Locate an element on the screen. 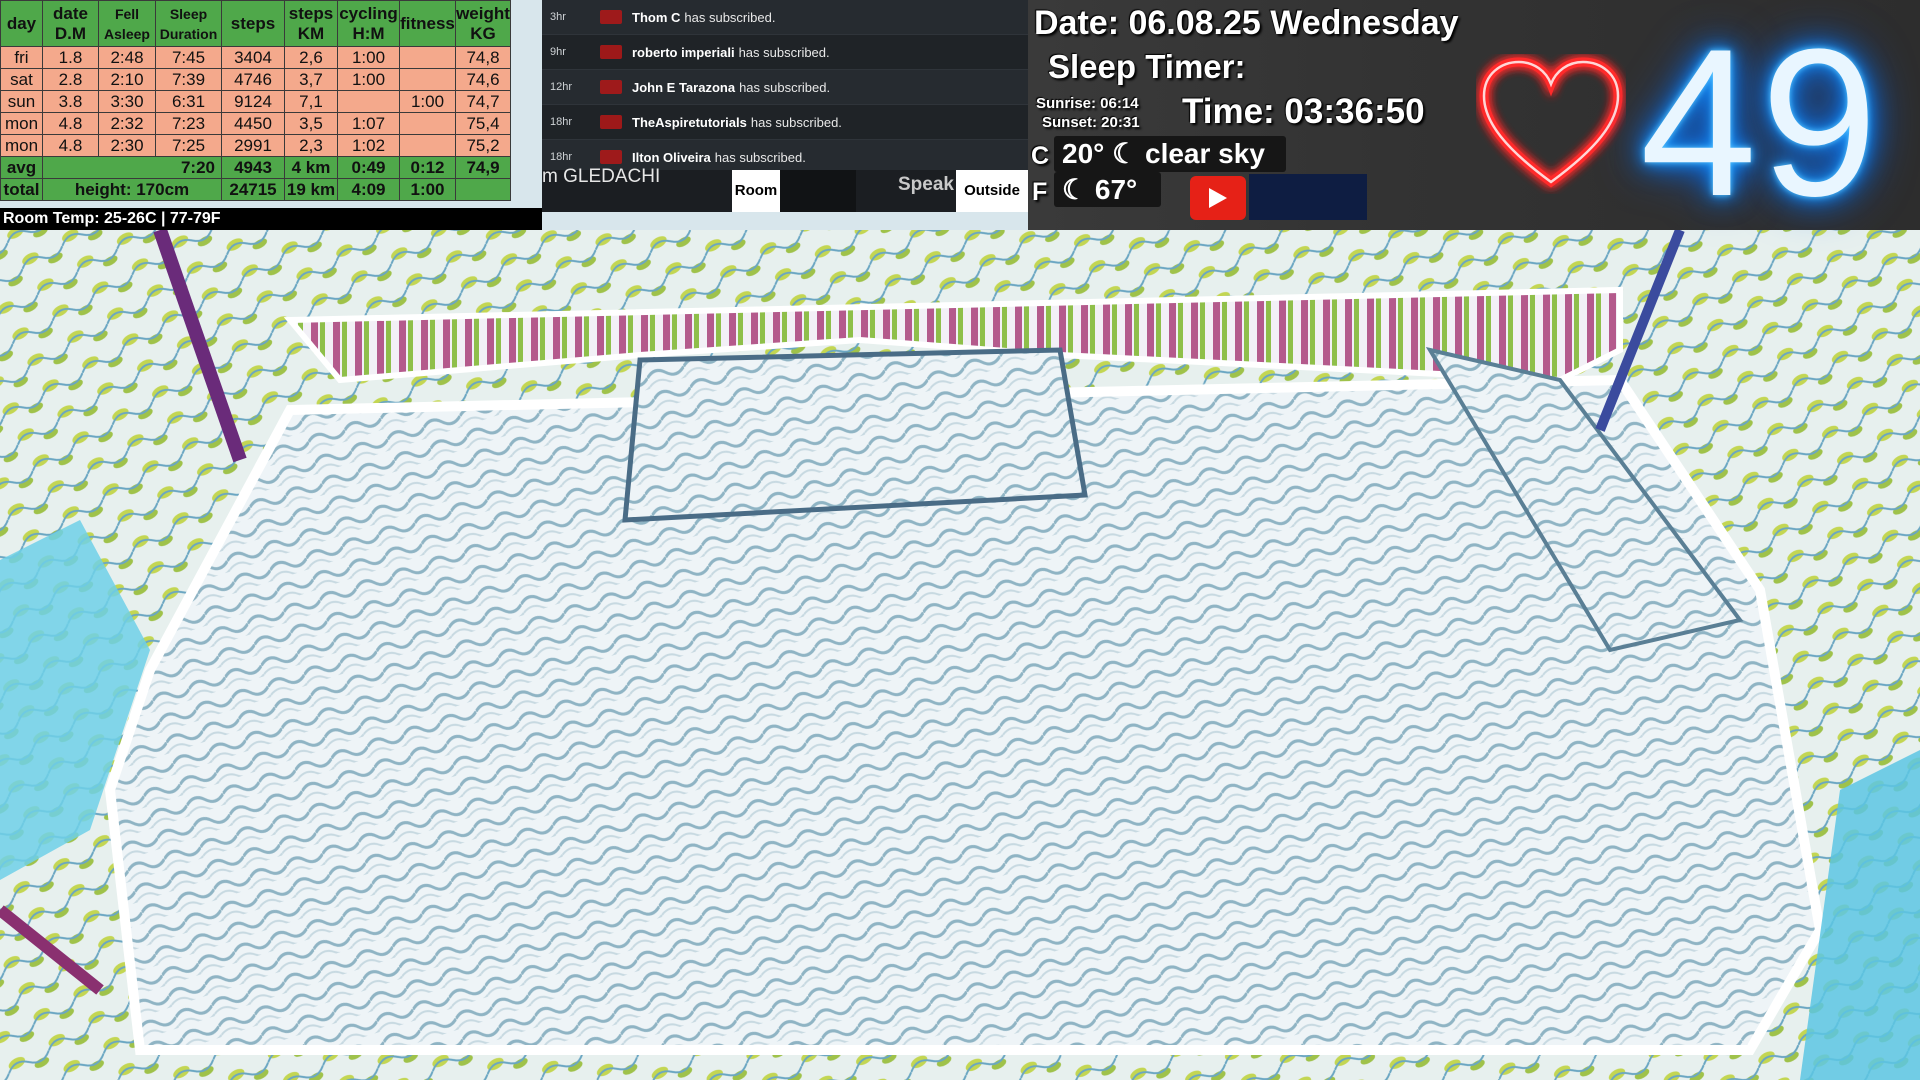 This screenshot has width=1920, height=1080. table-row: sat 2.8 2:10 7:39 4746 3,7 1:00 74,6 is located at coordinates (255, 79).